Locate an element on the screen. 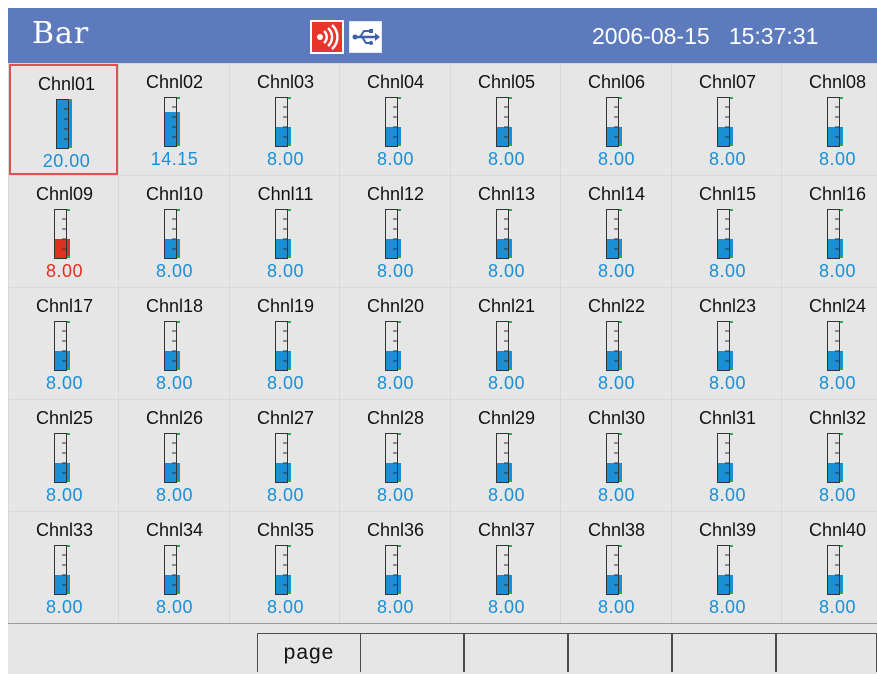 The width and height of the screenshot is (877, 674). channel-cell: Chnl30 8.00 is located at coordinates (616, 455).